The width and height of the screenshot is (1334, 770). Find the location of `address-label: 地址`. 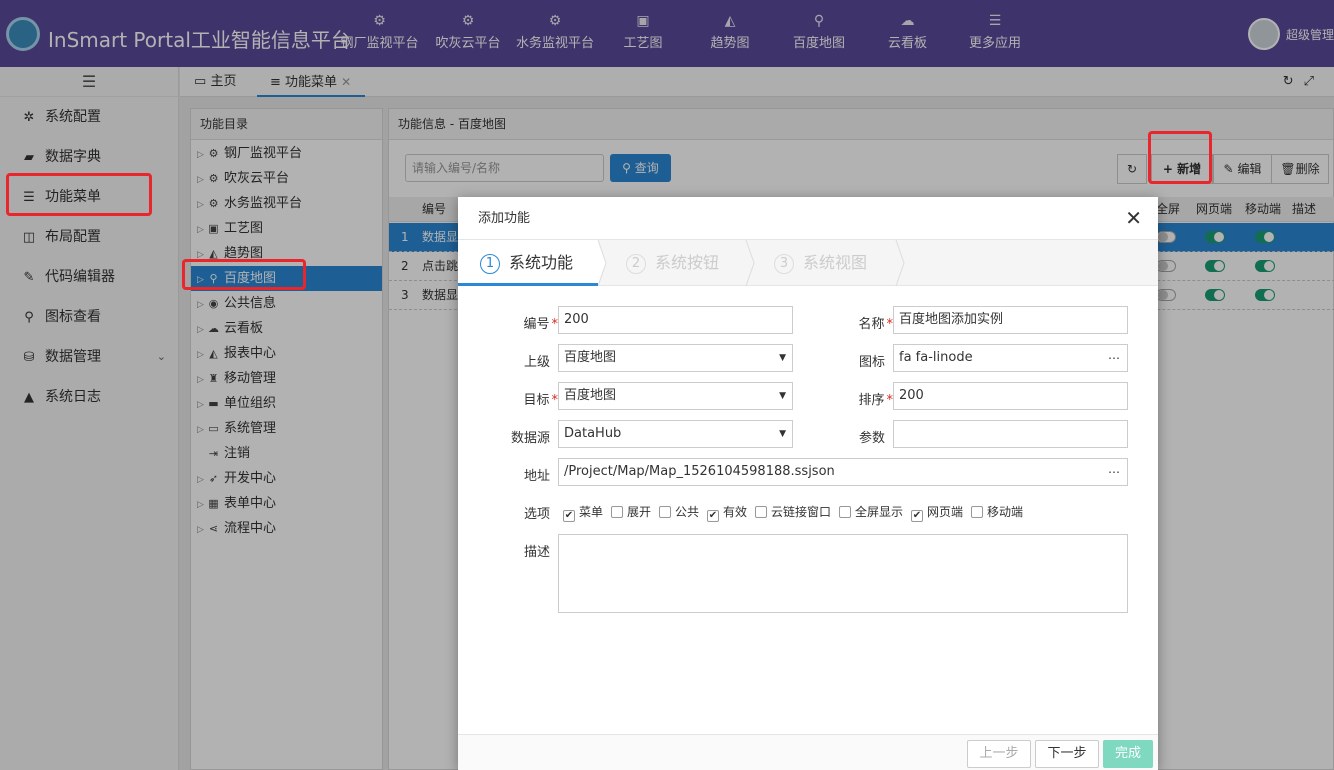

address-label: 地址 is located at coordinates (536, 476).